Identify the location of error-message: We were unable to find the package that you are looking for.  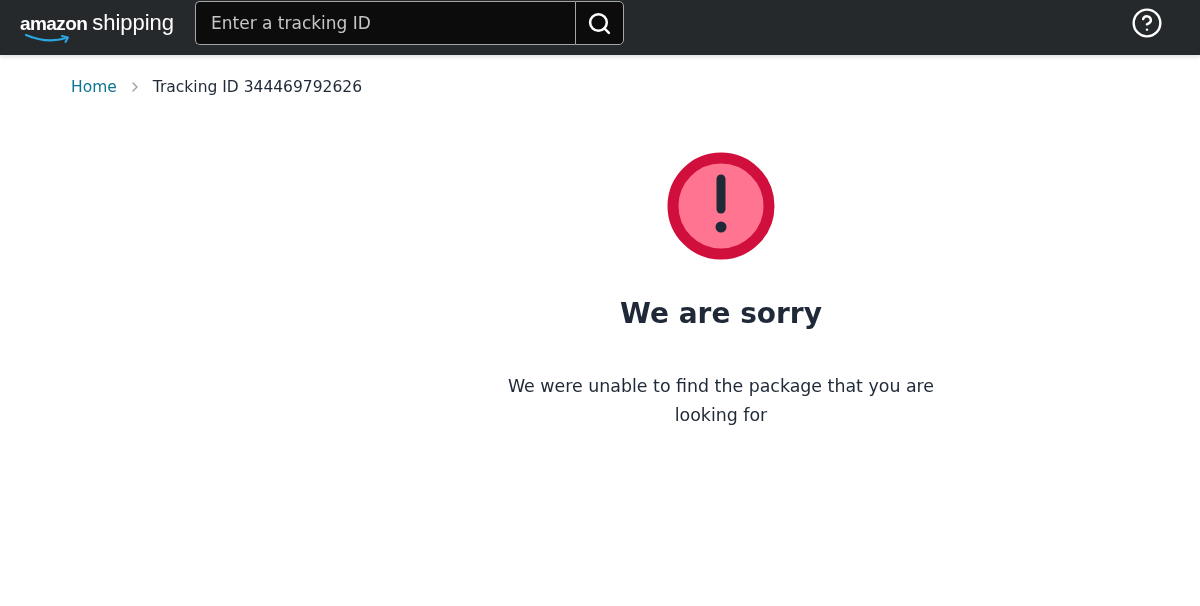
(721, 401).